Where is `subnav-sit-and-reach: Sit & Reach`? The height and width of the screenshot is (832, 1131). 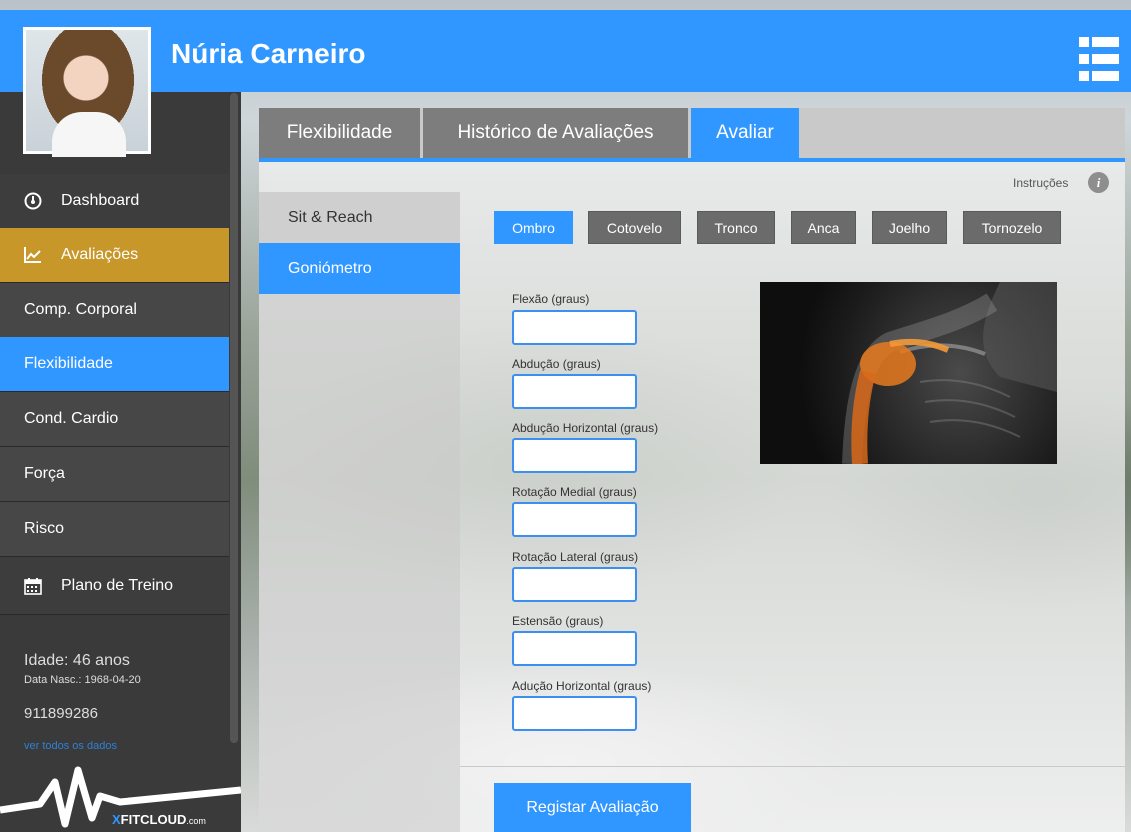 subnav-sit-and-reach: Sit & Reach is located at coordinates (359, 217).